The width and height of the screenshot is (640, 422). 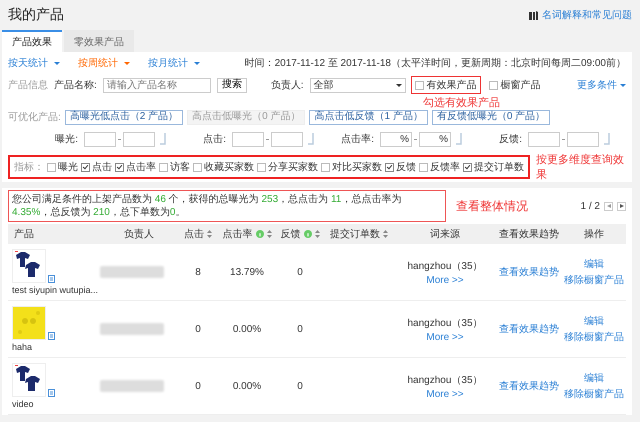 What do you see at coordinates (580, 167) in the screenshot?
I see `annotation: 按更多维度查询效果` at bounding box center [580, 167].